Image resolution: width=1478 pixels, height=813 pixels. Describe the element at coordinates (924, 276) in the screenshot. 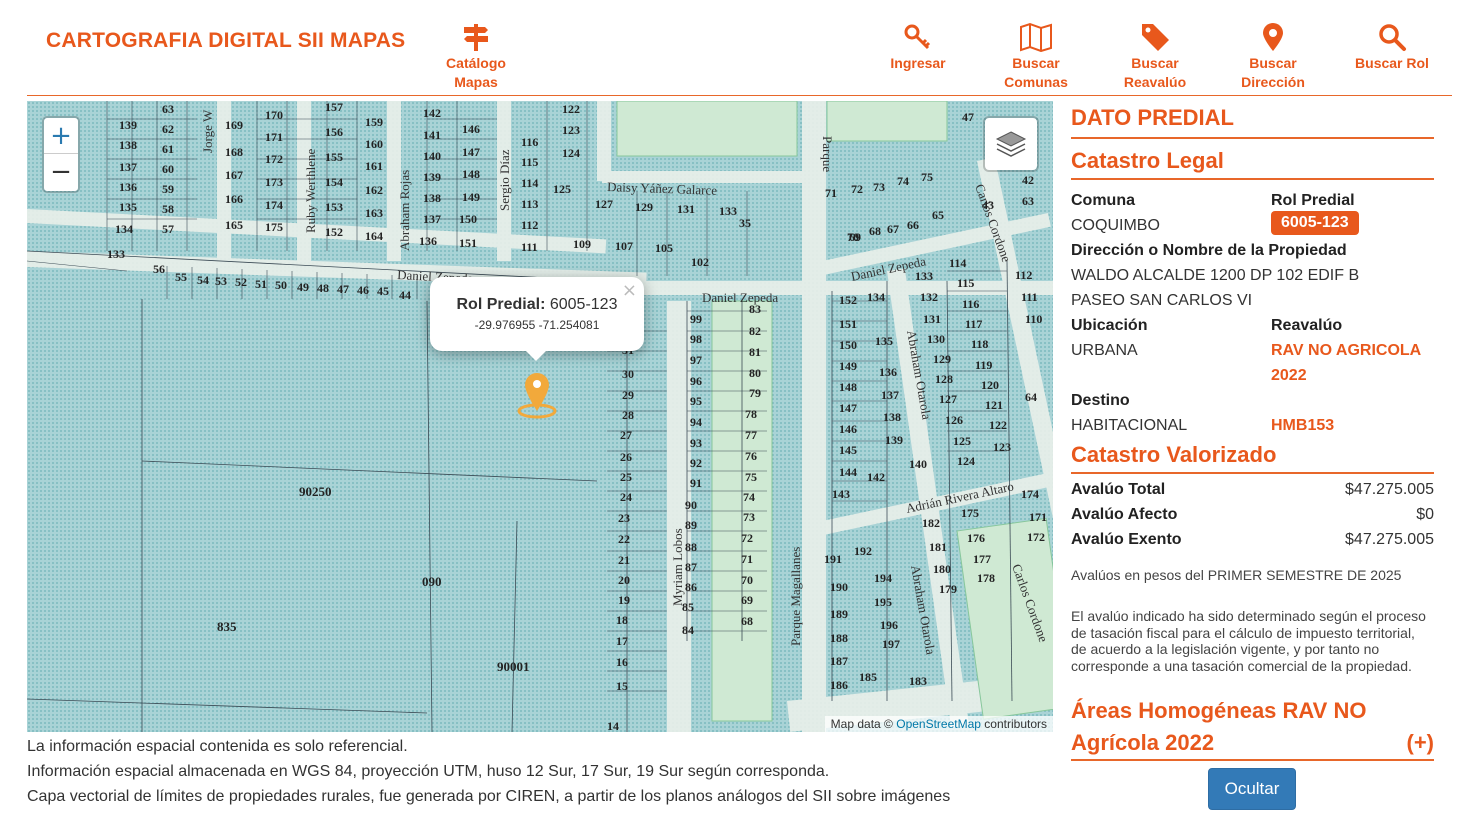

I see `svg-text: 133` at that location.